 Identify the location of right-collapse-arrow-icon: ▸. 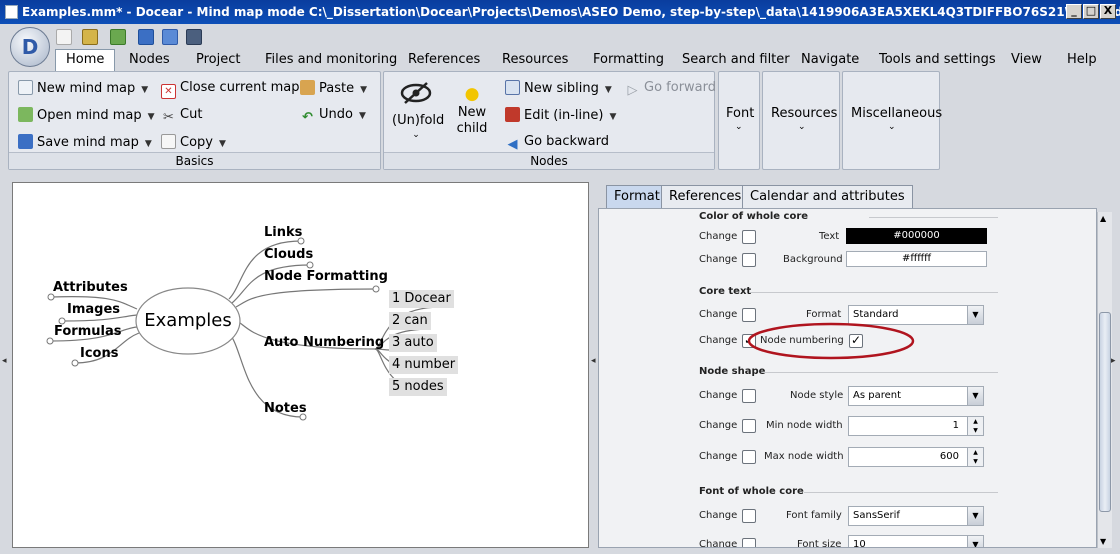
(1113, 361).